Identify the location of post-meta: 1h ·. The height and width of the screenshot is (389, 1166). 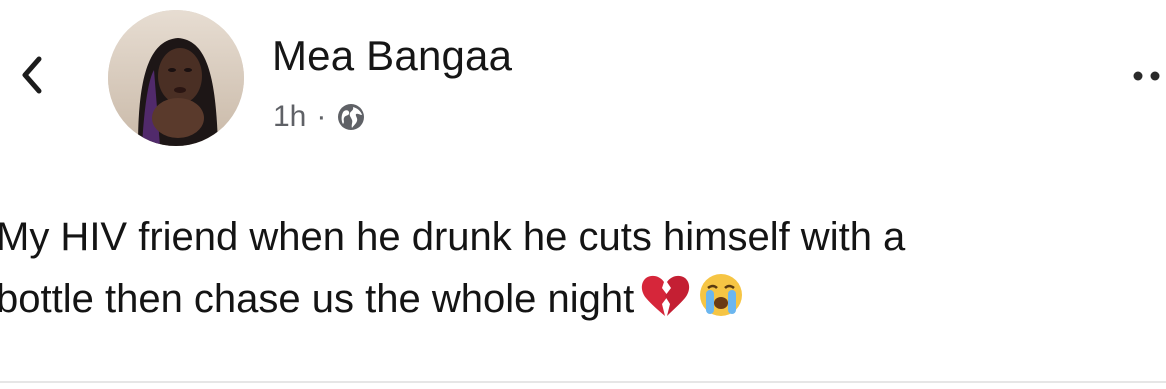
(319, 117).